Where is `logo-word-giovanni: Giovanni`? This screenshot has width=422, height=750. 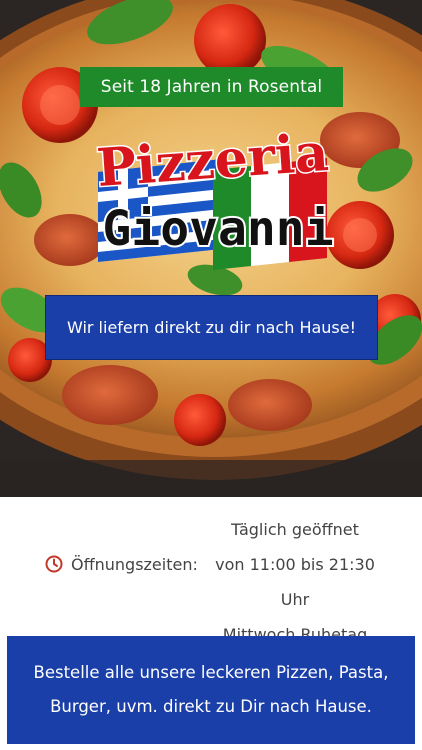
logo-word-giovanni: Giovanni is located at coordinates (217, 229).